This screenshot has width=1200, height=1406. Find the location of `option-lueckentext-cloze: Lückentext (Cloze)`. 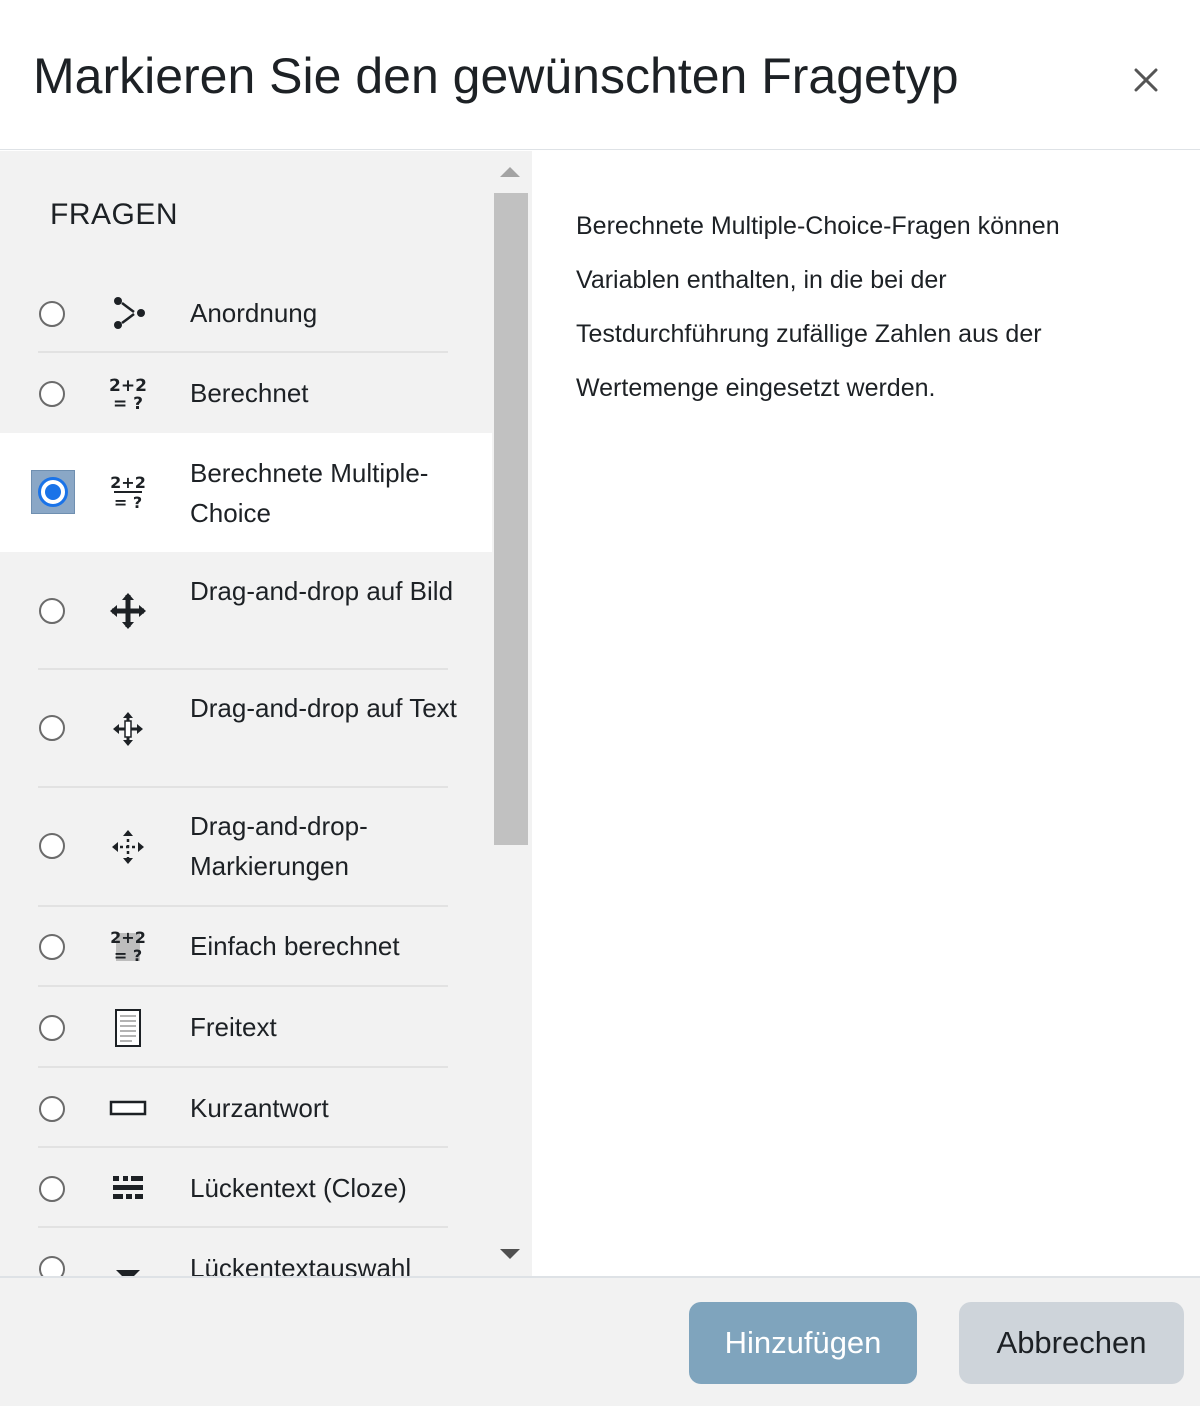

option-lueckentext-cloze: Lückentext (Cloze) is located at coordinates (246, 1188).